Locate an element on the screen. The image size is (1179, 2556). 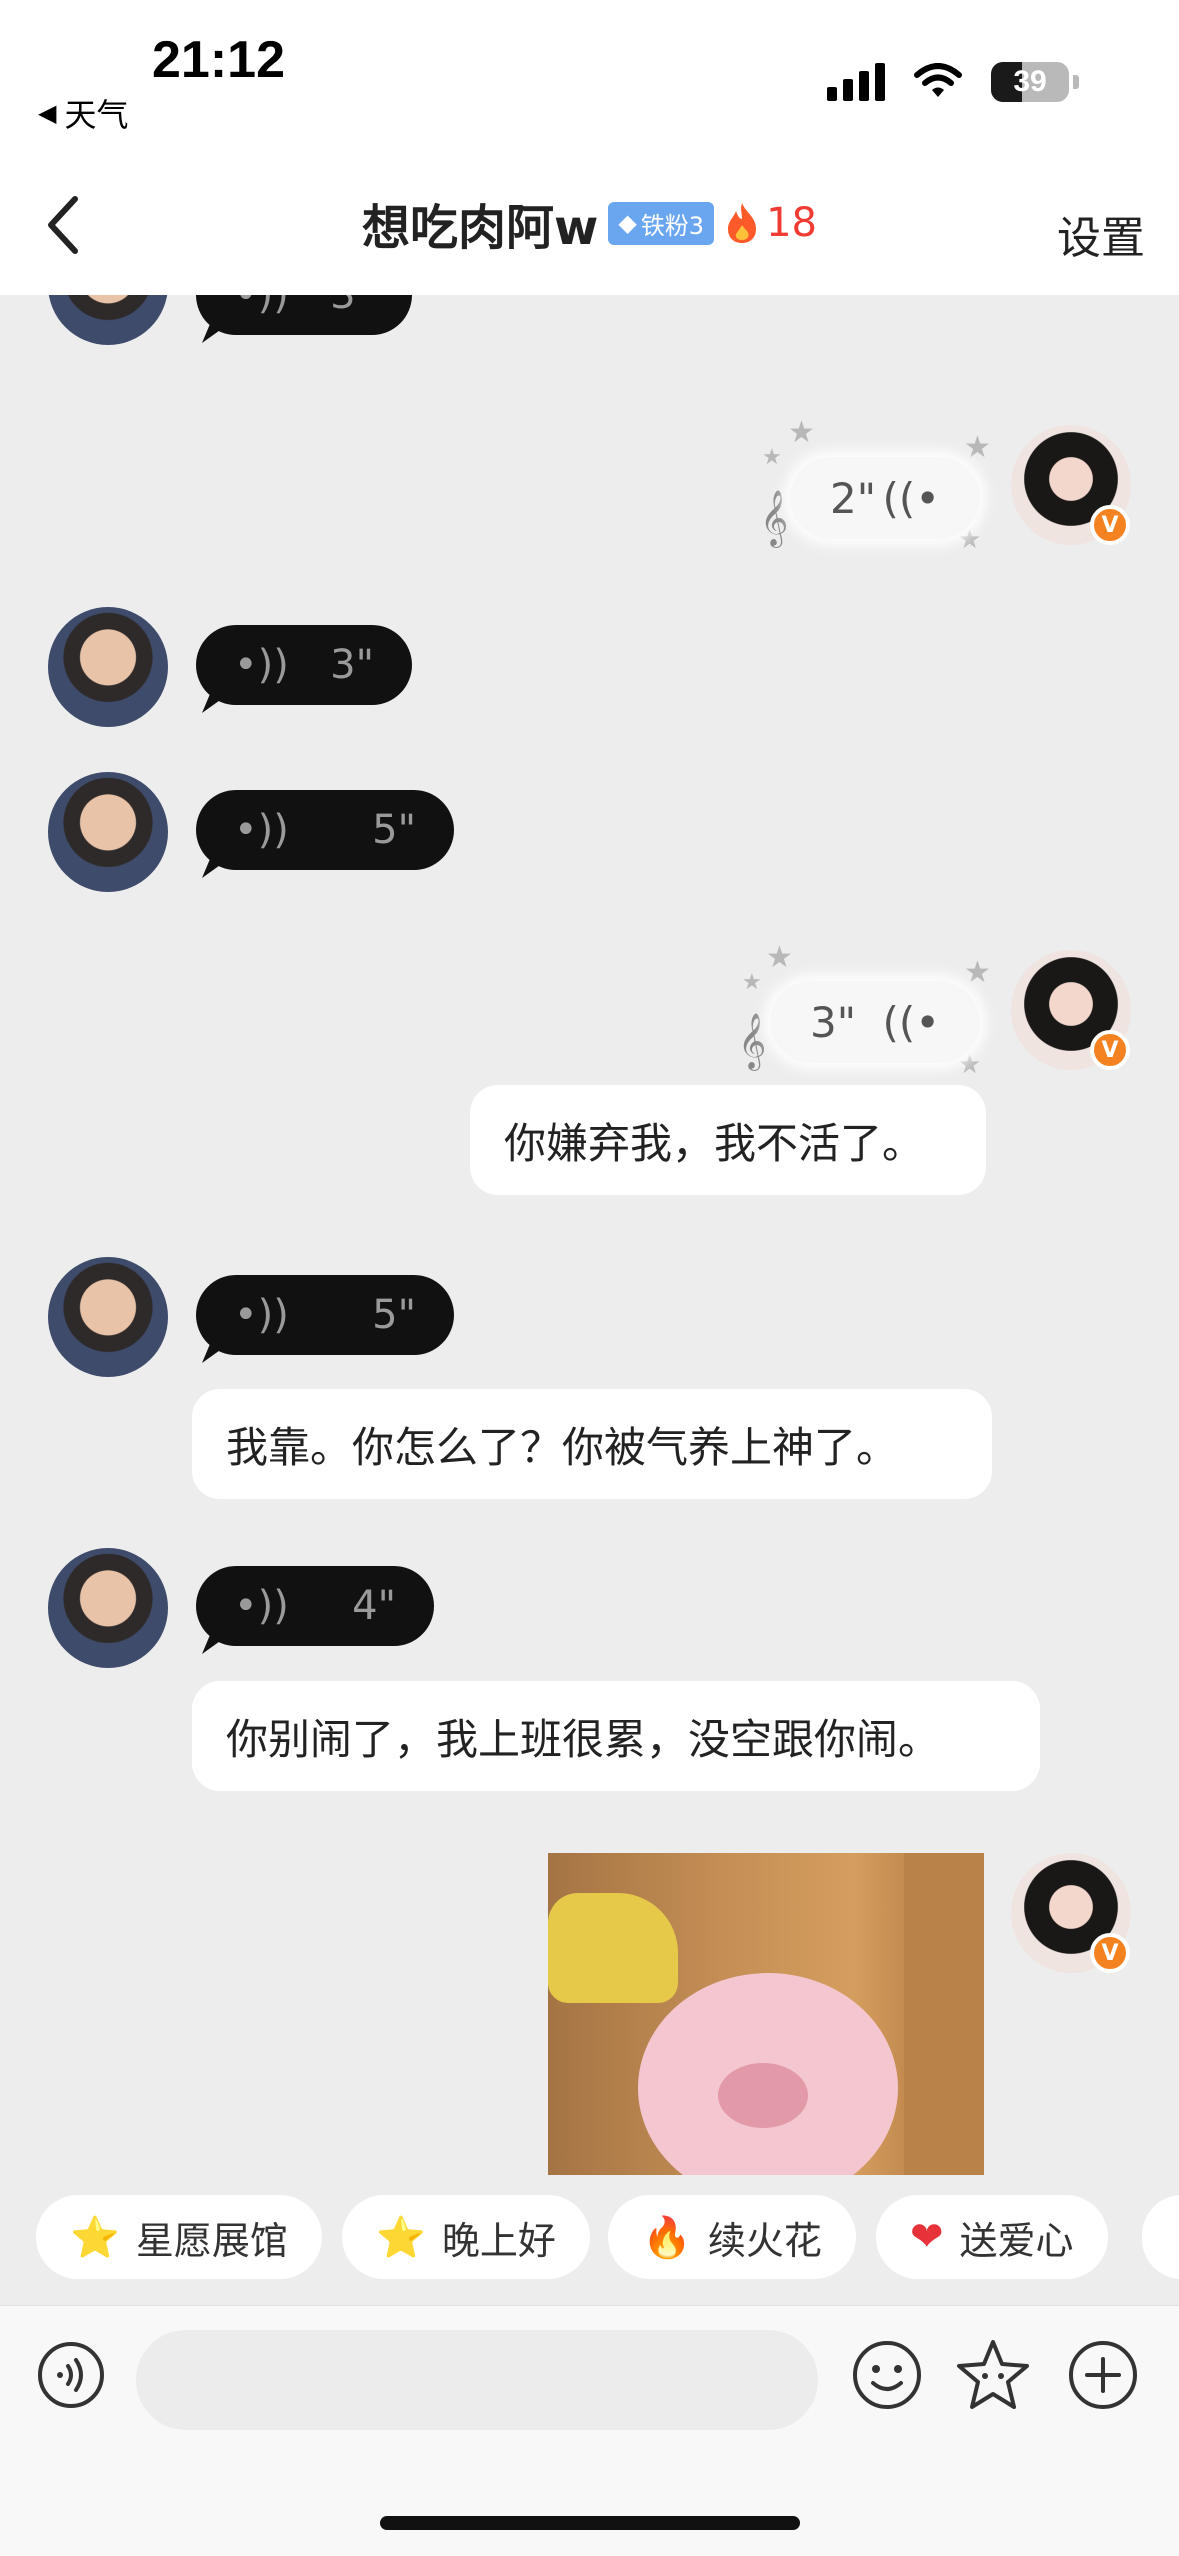
message-text: 我靠。你怎么了？你被气养上神了。 is located at coordinates (562, 1447).